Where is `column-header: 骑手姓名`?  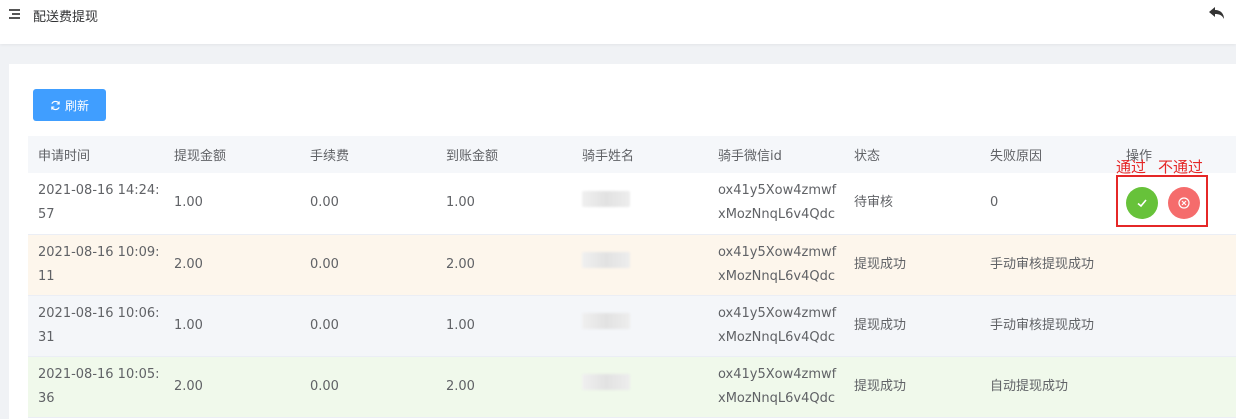 column-header: 骑手姓名 is located at coordinates (608, 156).